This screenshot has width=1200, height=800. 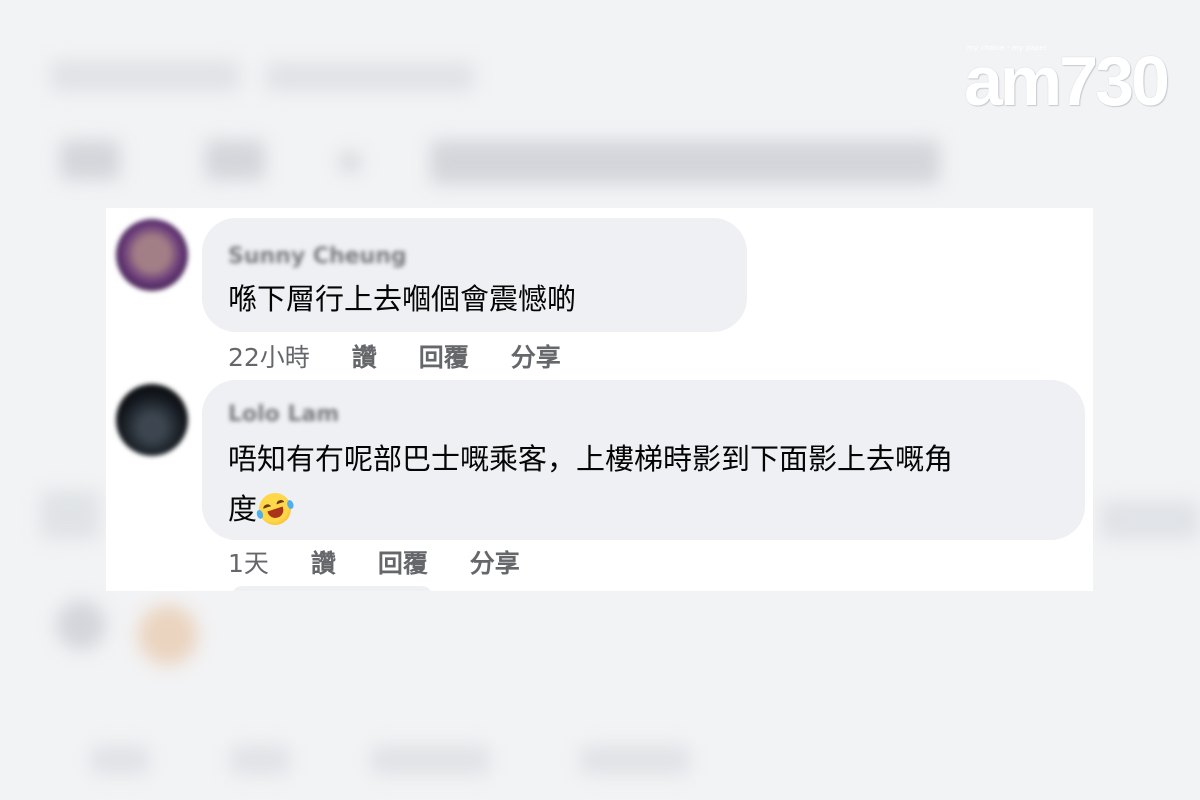 I want to click on comment-text: 唔知有冇呢部巴士嘅乘客，上樓梯時影到下面影上去嘅角度, so click(x=643, y=484).